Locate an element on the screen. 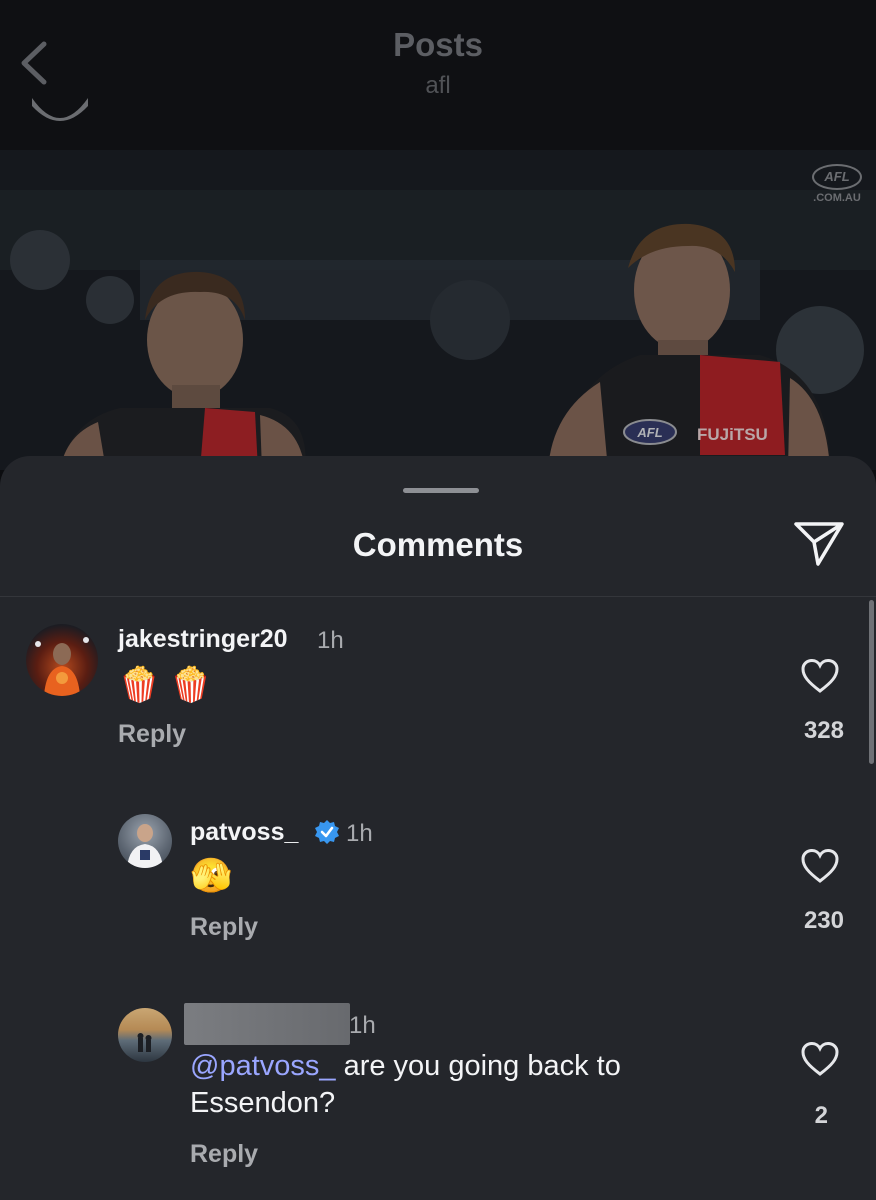 The image size is (876, 1200). mention-link: @patvoss_ is located at coordinates (263, 1066).